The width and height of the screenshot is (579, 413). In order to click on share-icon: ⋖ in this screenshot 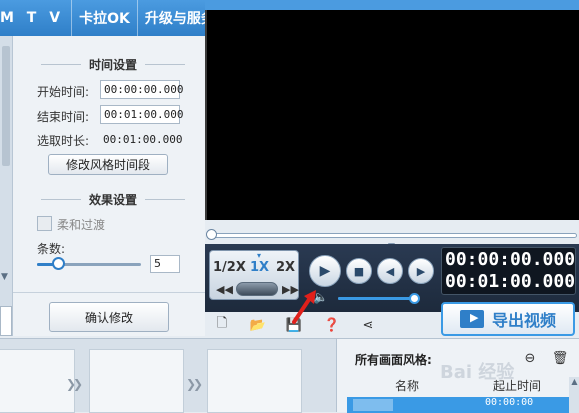, I will do `click(368, 325)`.